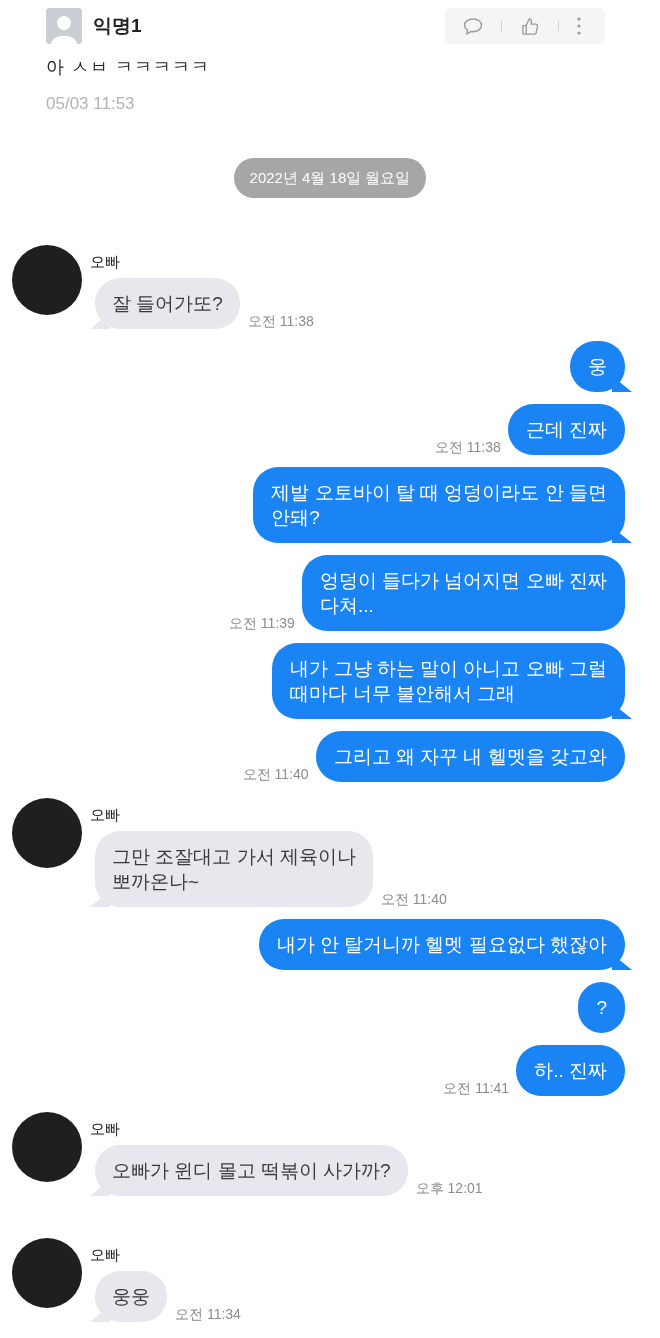  I want to click on comment-timestamp: 05/03 11:53, so click(90, 104).